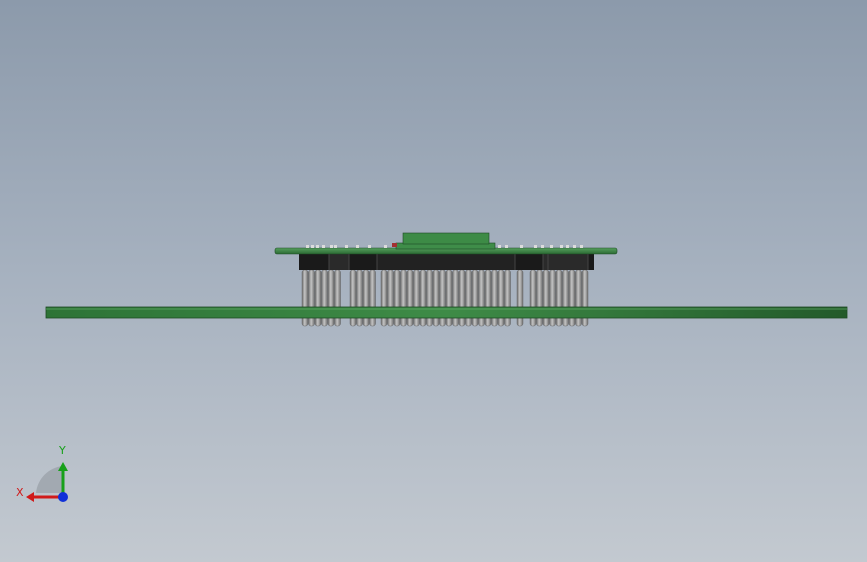 The image size is (867, 562). I want to click on view-orientation-triad, so click(47, 482).